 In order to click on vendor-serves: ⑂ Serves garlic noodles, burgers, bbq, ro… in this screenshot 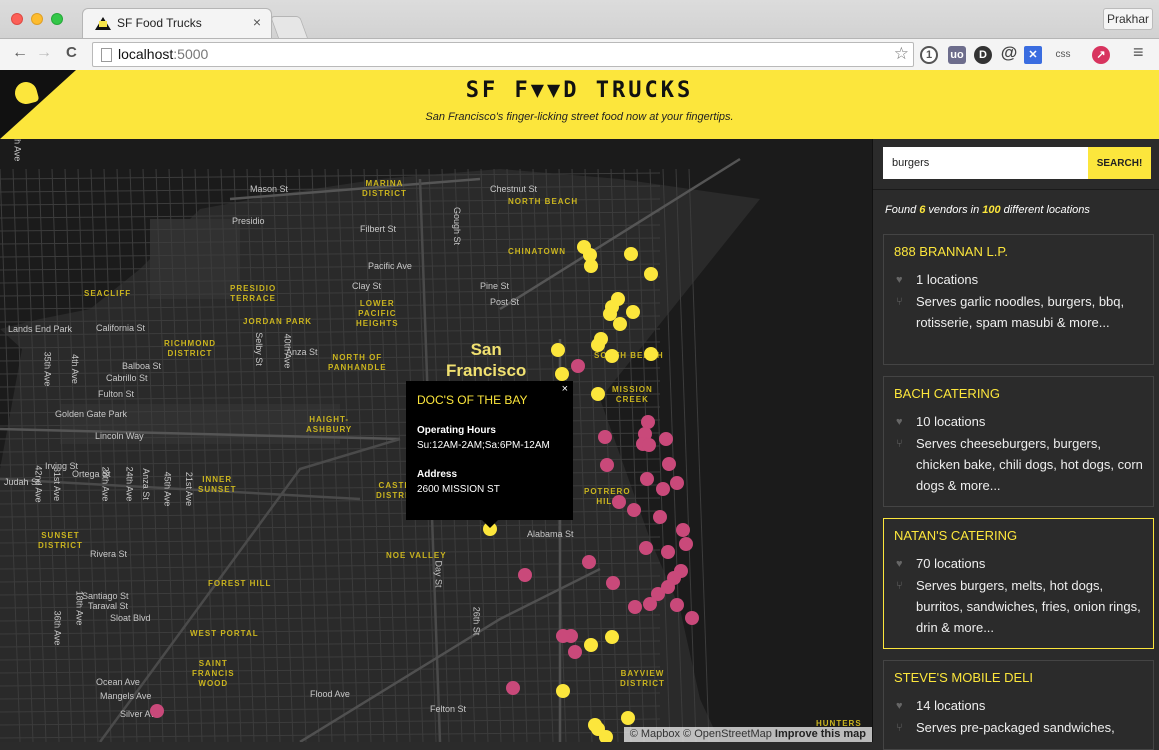, I will do `click(1018, 312)`.